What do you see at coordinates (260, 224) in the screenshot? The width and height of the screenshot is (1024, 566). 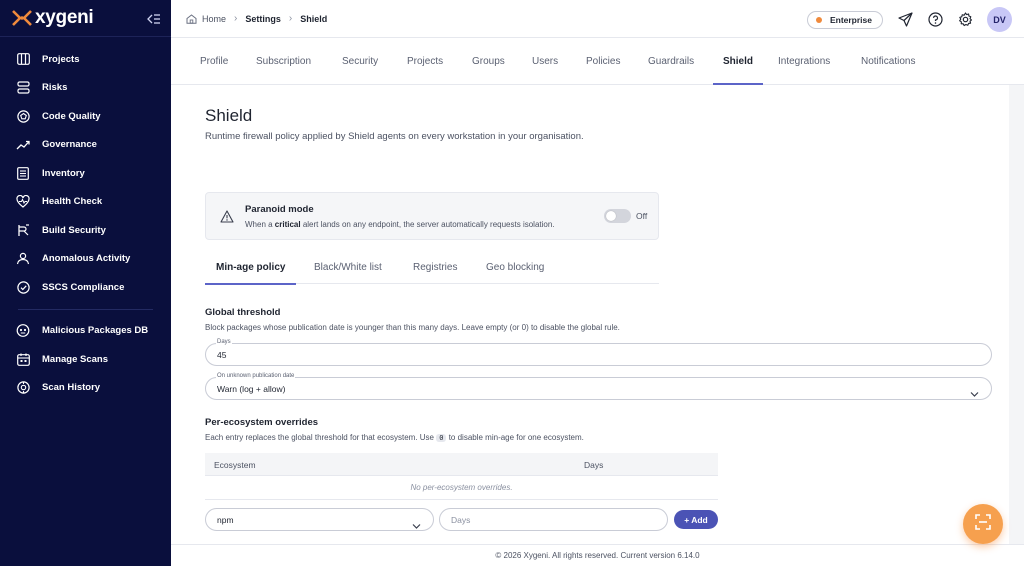 I see `paranoid-desc-part: When a` at bounding box center [260, 224].